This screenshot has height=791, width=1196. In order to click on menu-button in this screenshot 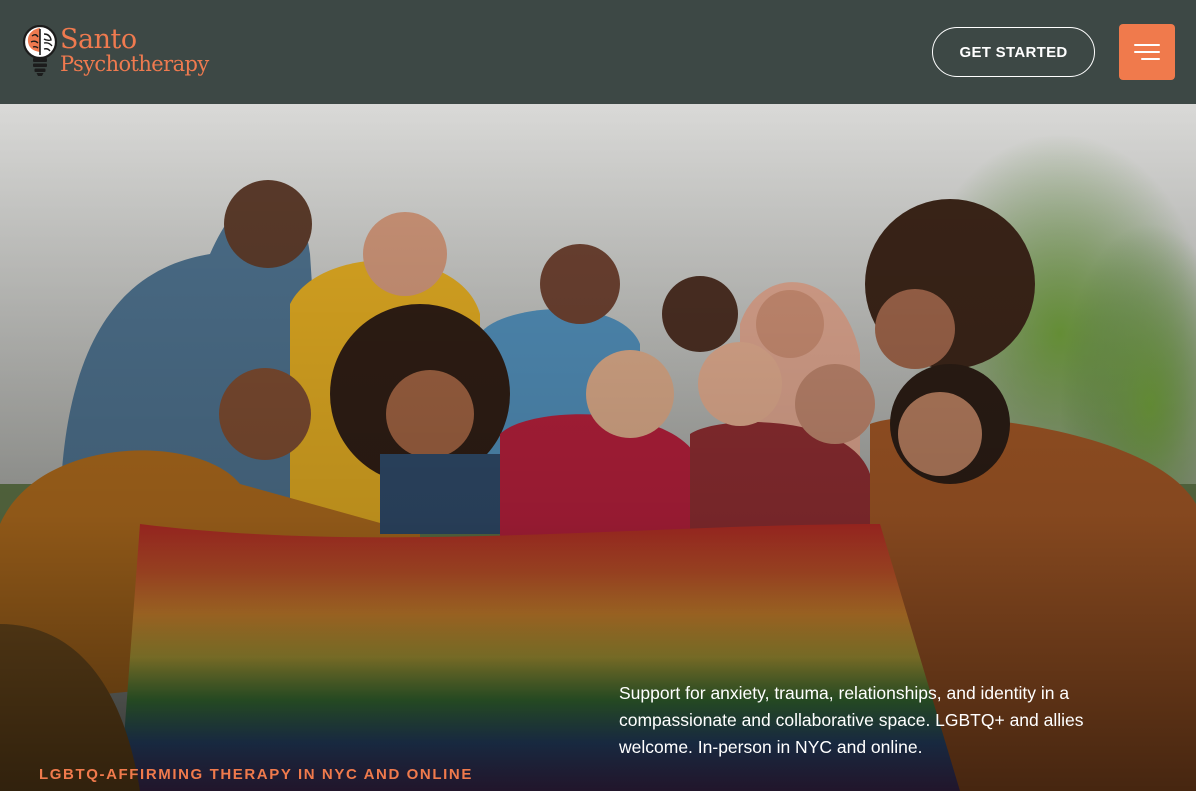, I will do `click(1147, 52)`.